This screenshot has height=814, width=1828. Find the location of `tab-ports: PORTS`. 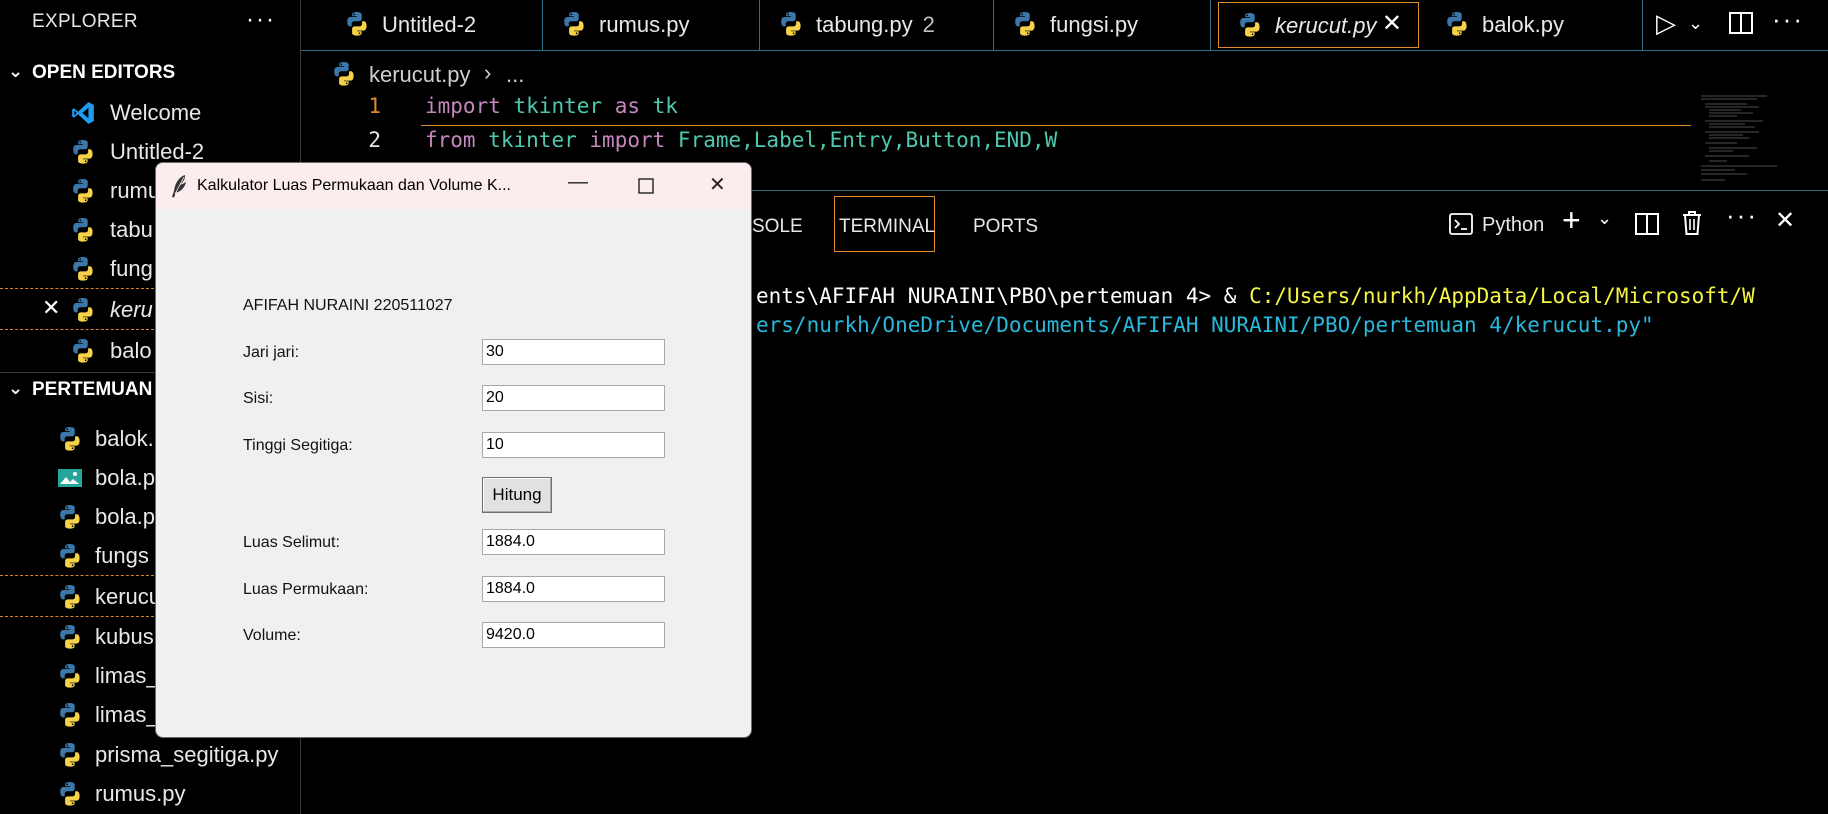

tab-ports: PORTS is located at coordinates (1005, 227).